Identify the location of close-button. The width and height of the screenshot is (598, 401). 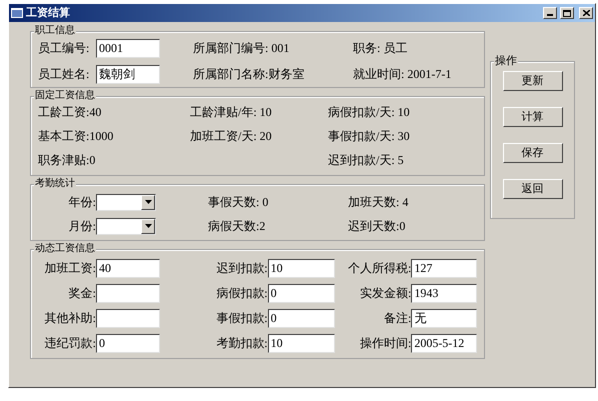
(586, 13).